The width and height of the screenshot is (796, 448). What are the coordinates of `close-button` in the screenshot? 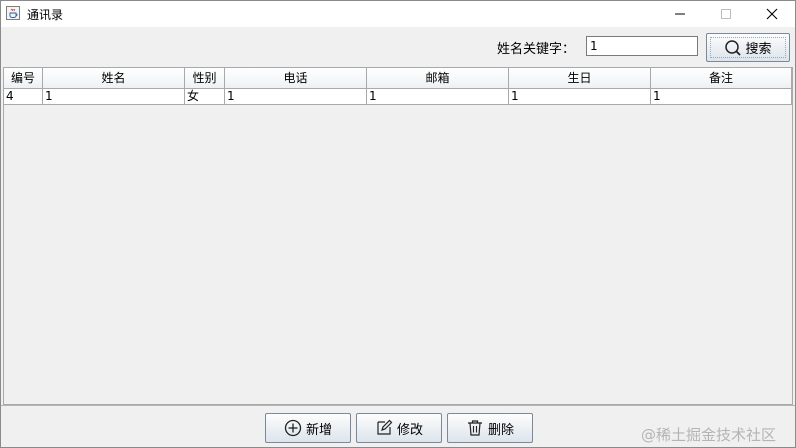 It's located at (772, 14).